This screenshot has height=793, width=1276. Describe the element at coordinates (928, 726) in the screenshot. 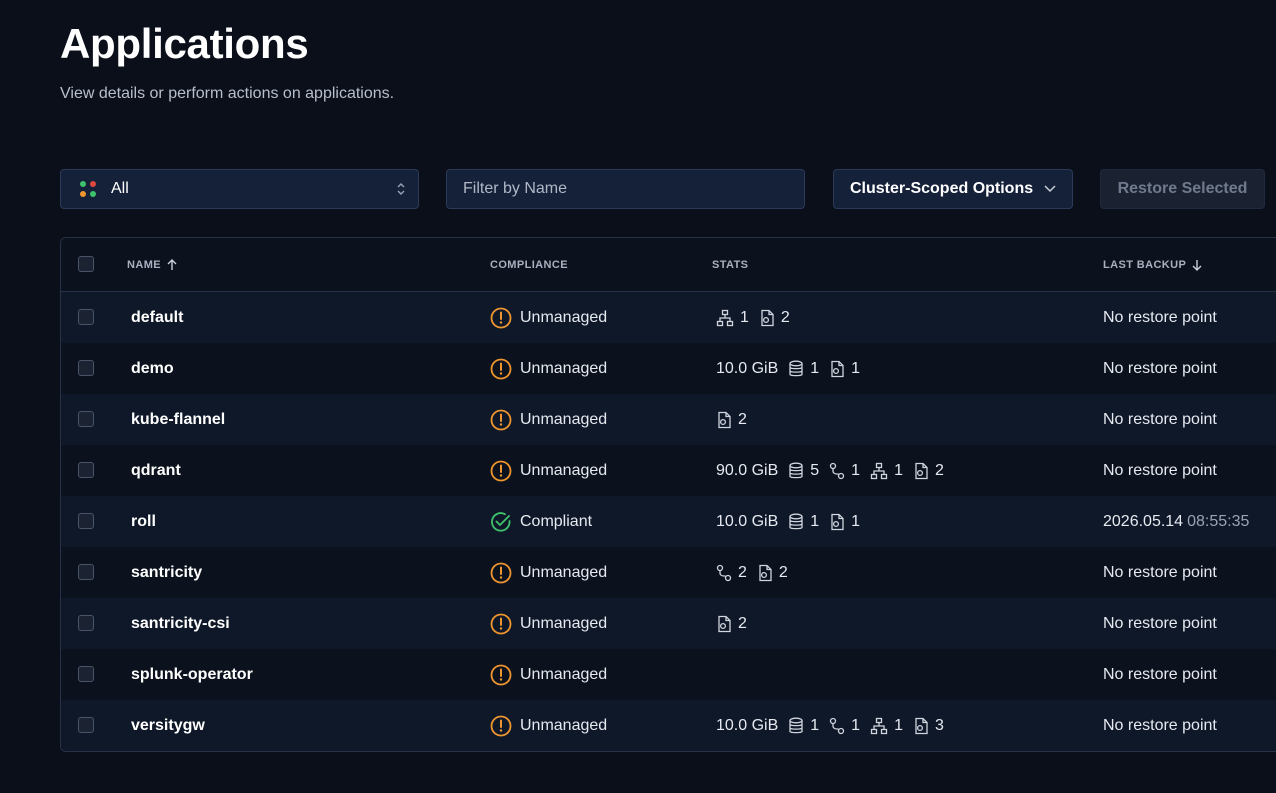

I see `stat-configs: 3` at that location.